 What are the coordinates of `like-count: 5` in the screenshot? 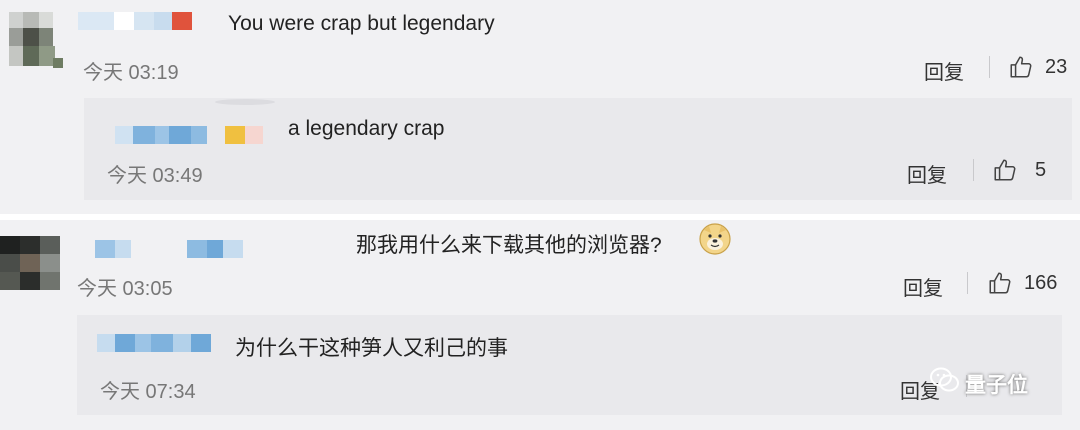 It's located at (1041, 170).